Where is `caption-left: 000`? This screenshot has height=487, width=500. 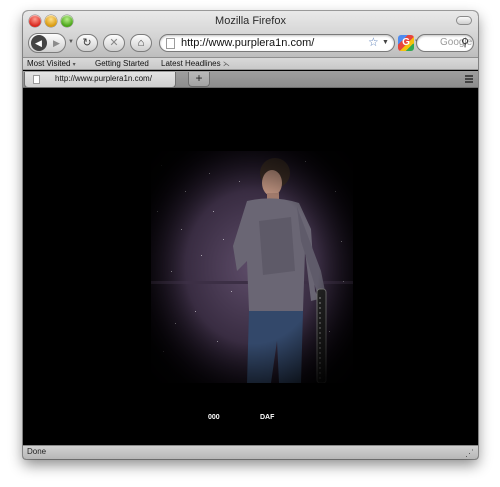
caption-left: 000 is located at coordinates (214, 417).